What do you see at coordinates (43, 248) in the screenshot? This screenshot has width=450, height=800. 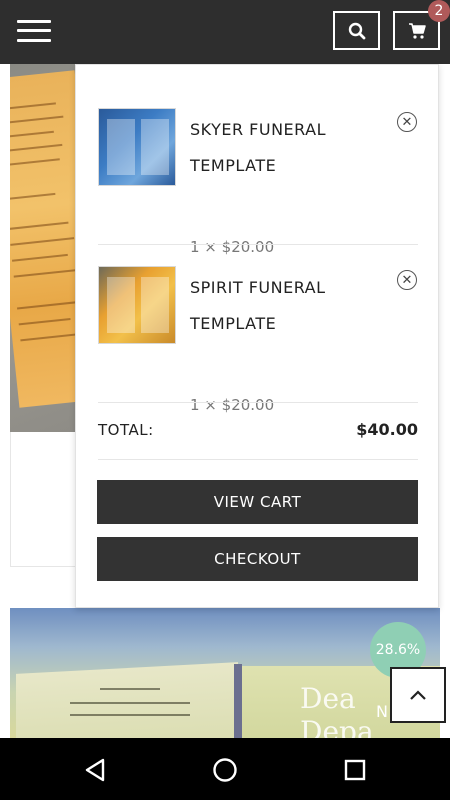 I see `product-image` at bounding box center [43, 248].